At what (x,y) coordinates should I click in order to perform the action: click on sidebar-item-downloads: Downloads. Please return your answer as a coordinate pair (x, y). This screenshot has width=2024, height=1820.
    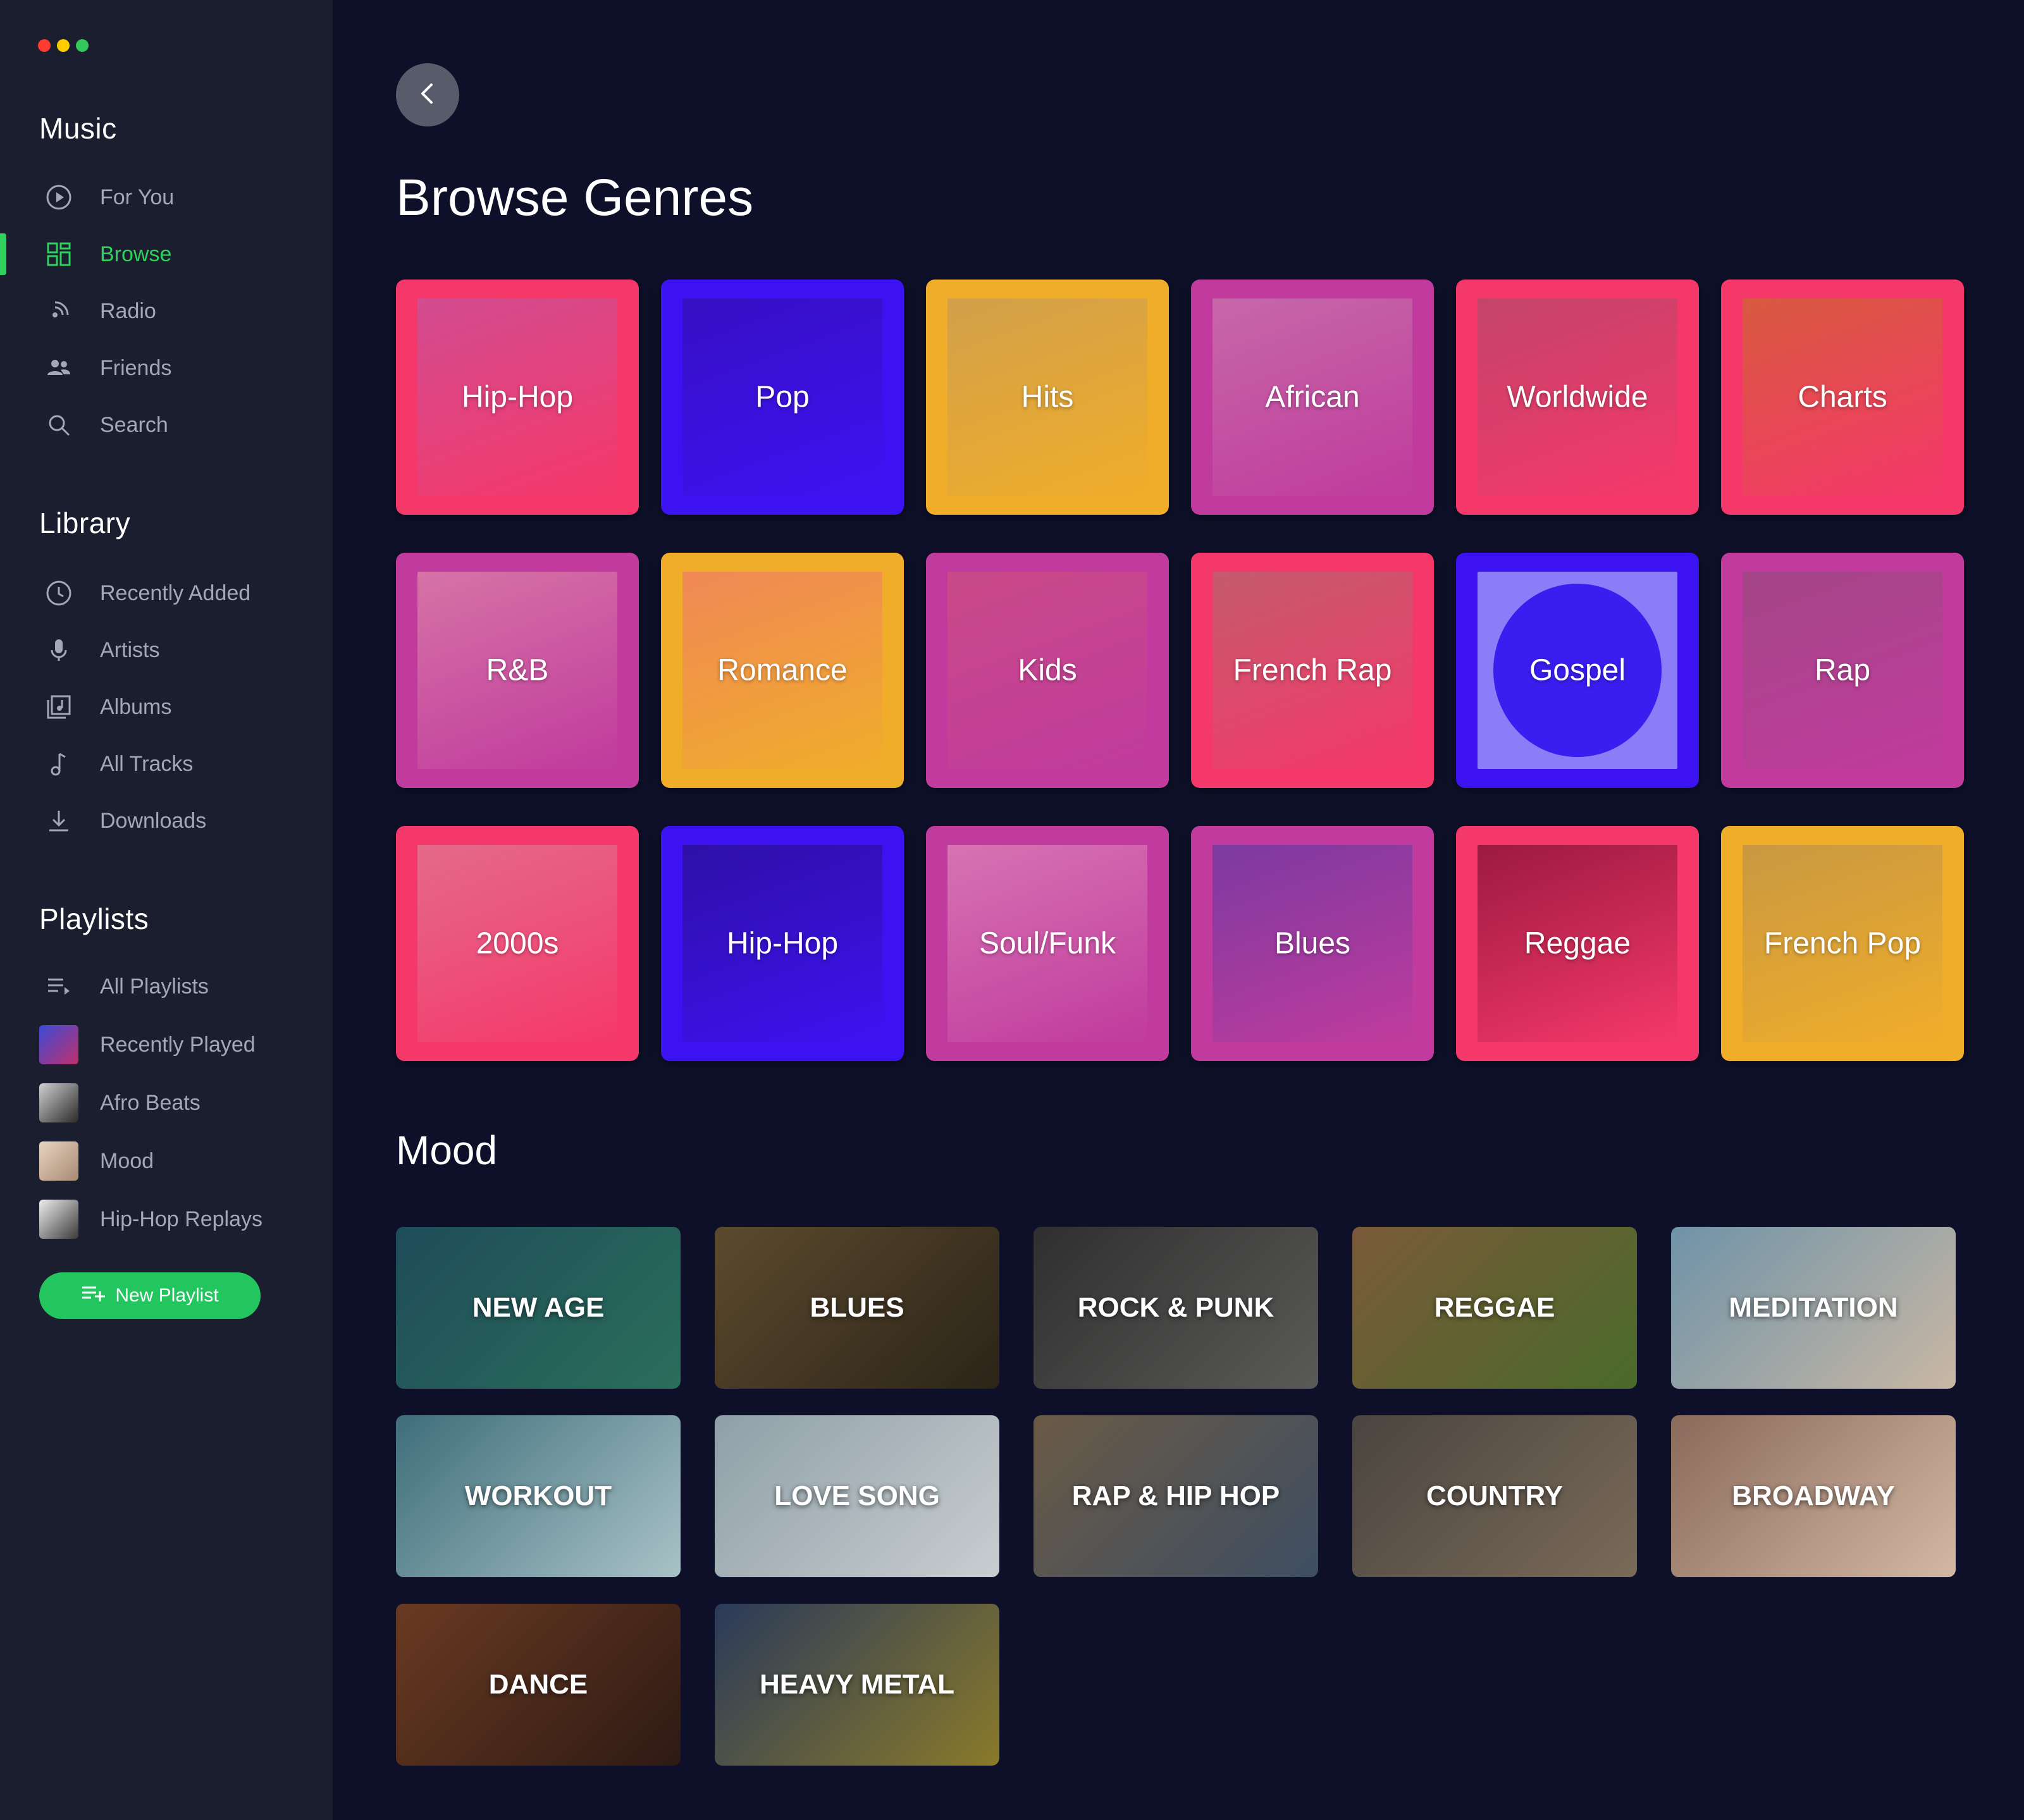
    Looking at the image, I should click on (166, 821).